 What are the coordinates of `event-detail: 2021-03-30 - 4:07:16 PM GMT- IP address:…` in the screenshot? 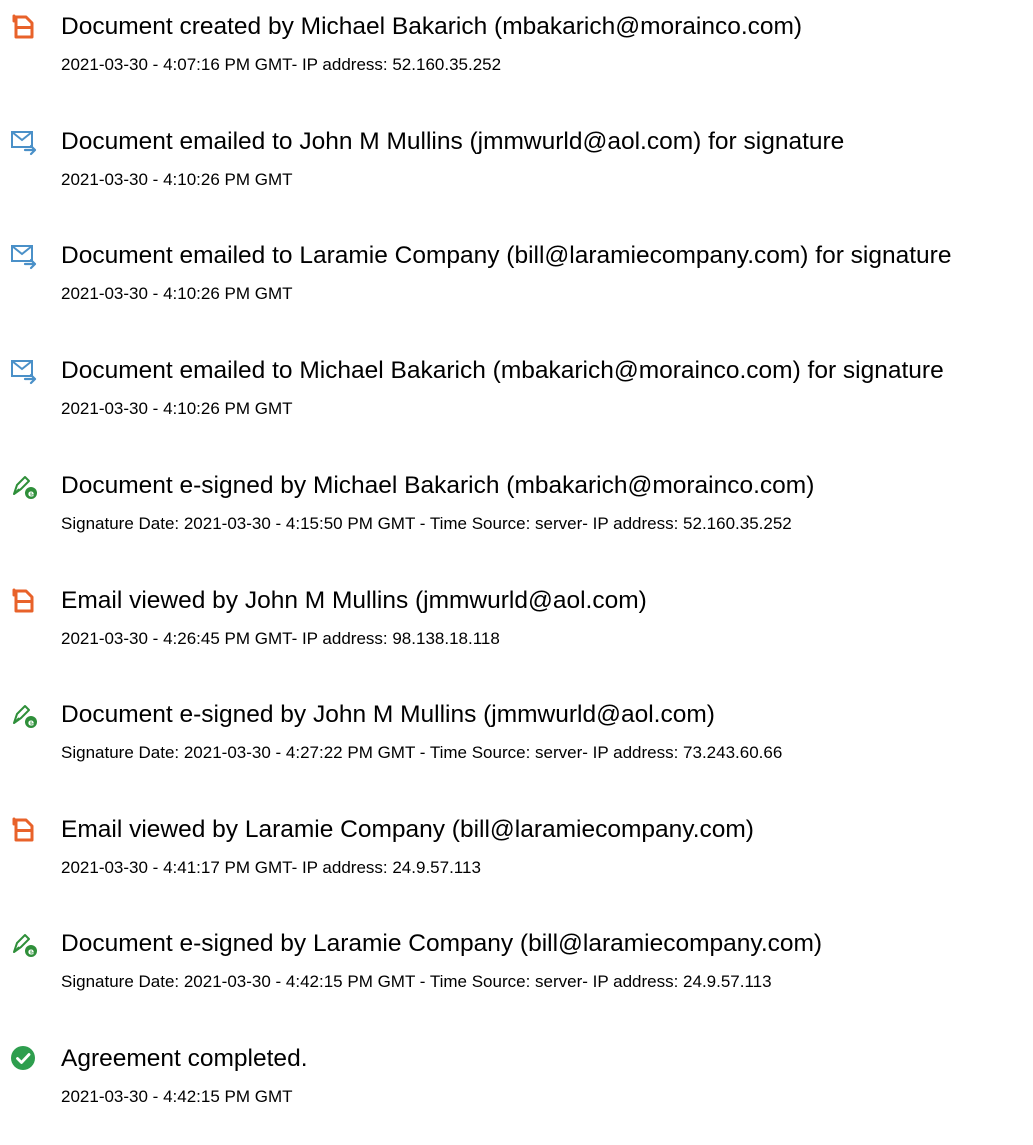 It's located at (281, 64).